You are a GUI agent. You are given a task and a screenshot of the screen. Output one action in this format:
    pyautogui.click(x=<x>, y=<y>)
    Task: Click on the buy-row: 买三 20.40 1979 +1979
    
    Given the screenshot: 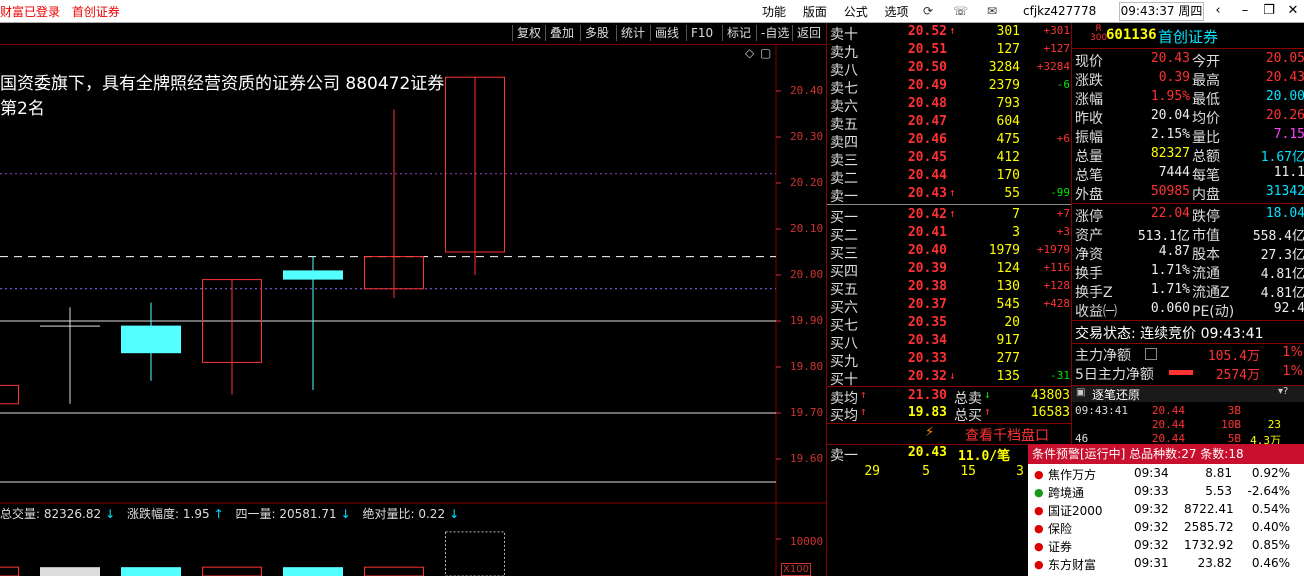 What is the action you would take?
    pyautogui.click(x=950, y=252)
    